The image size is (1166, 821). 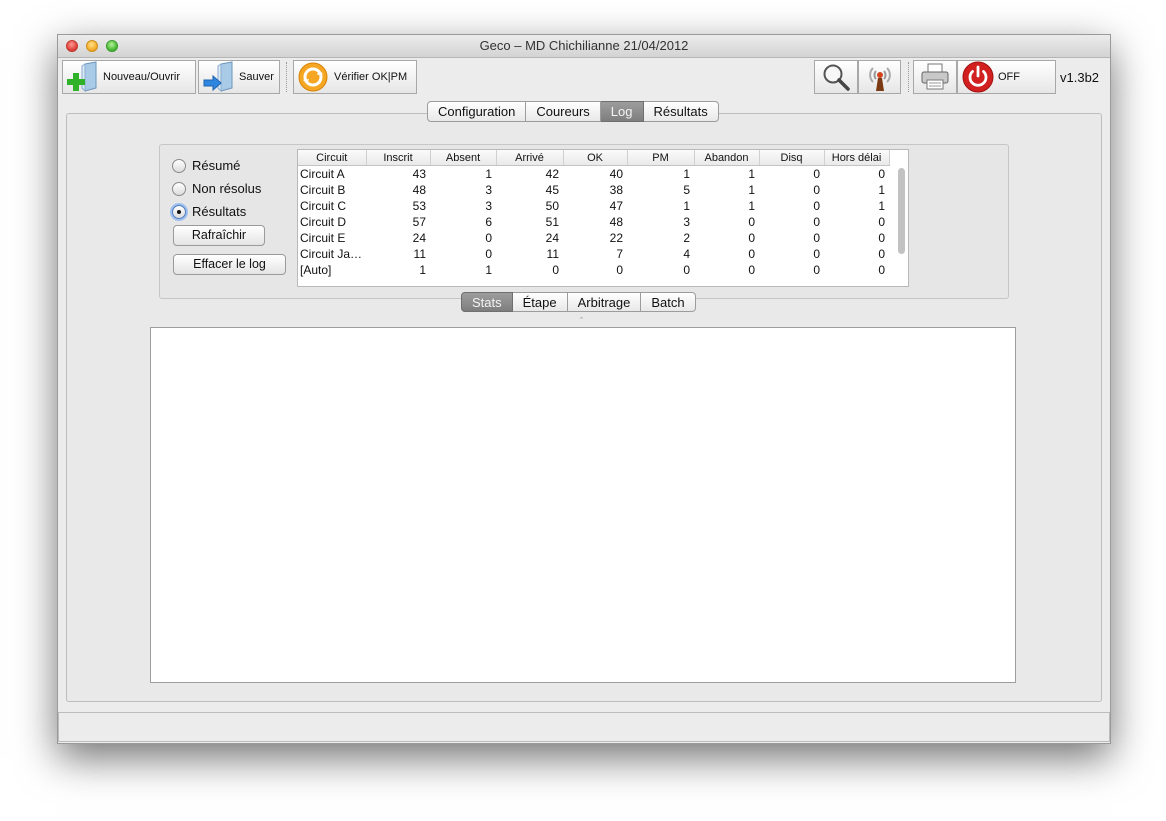 I want to click on table-cell: 24, so click(x=419, y=238).